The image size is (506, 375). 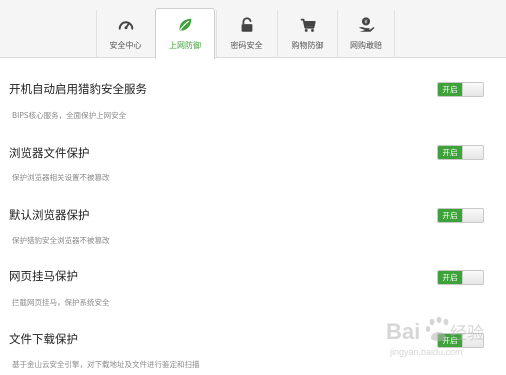 What do you see at coordinates (185, 45) in the screenshot?
I see `tab-label: 上网防御` at bounding box center [185, 45].